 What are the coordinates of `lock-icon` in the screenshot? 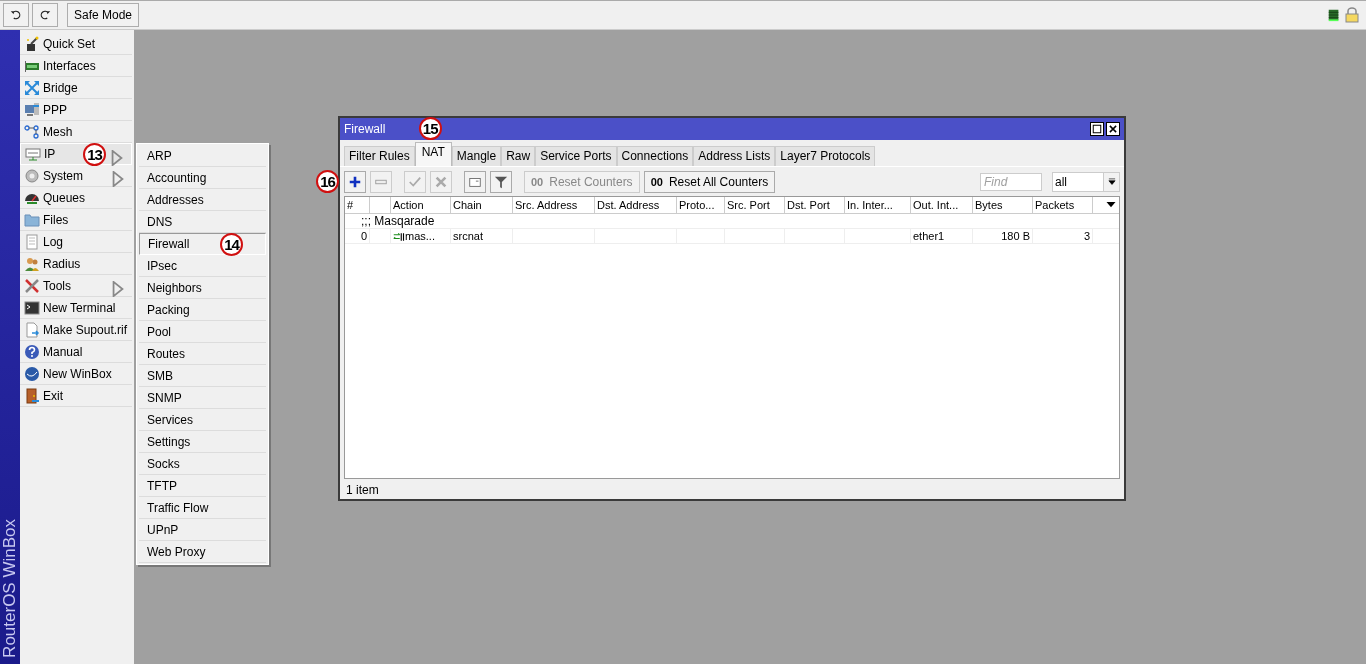 It's located at (1352, 15).